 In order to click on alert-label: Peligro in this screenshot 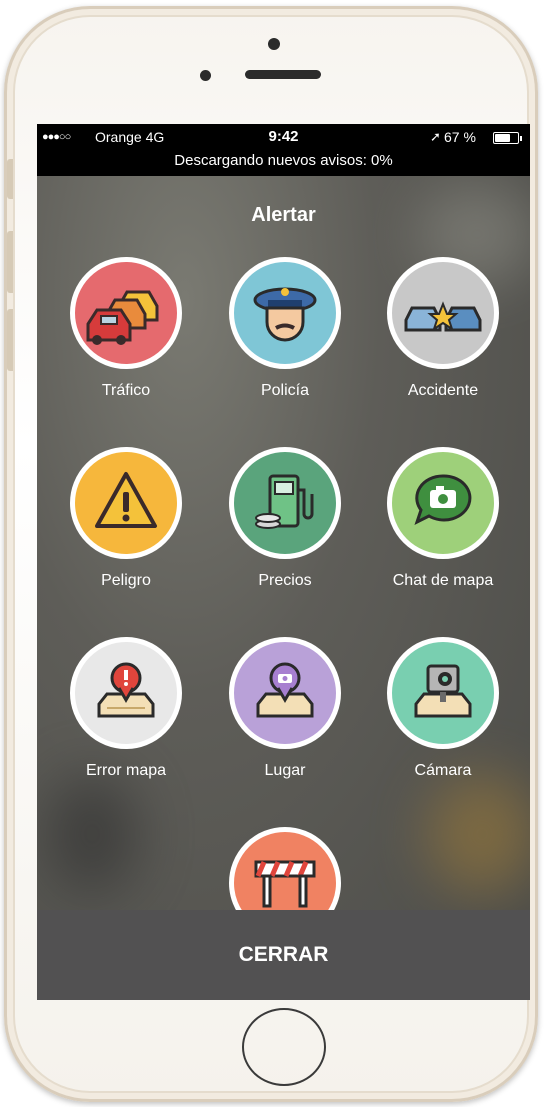, I will do `click(126, 580)`.